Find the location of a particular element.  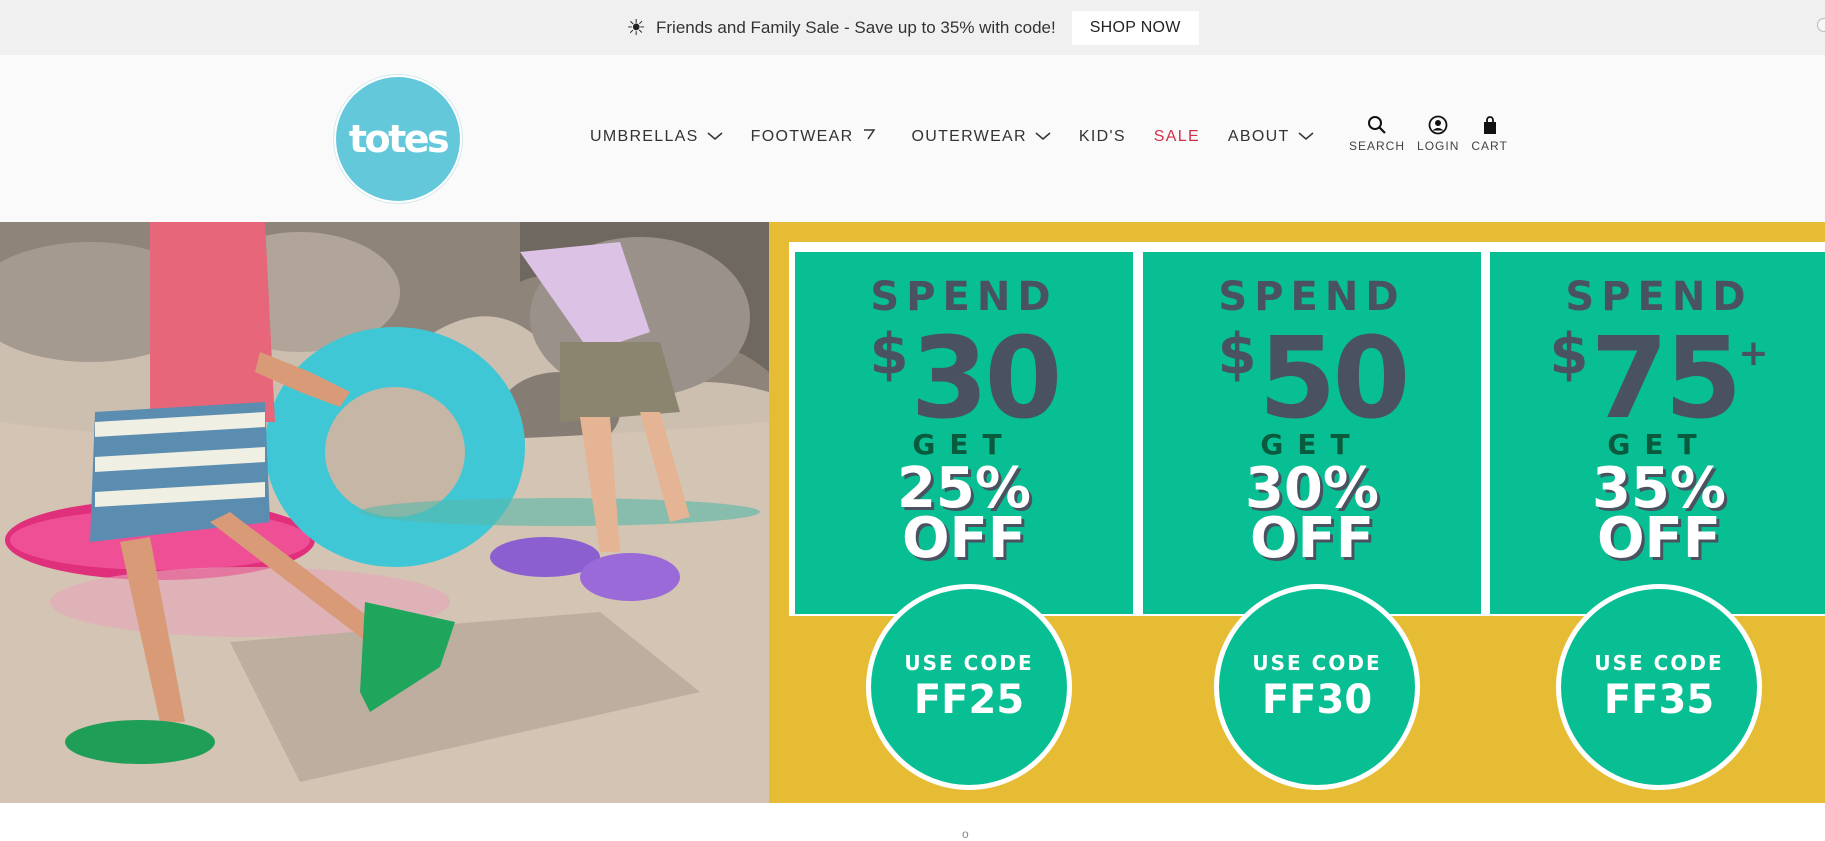

nav-label: OUTERWEAR is located at coordinates (969, 136).